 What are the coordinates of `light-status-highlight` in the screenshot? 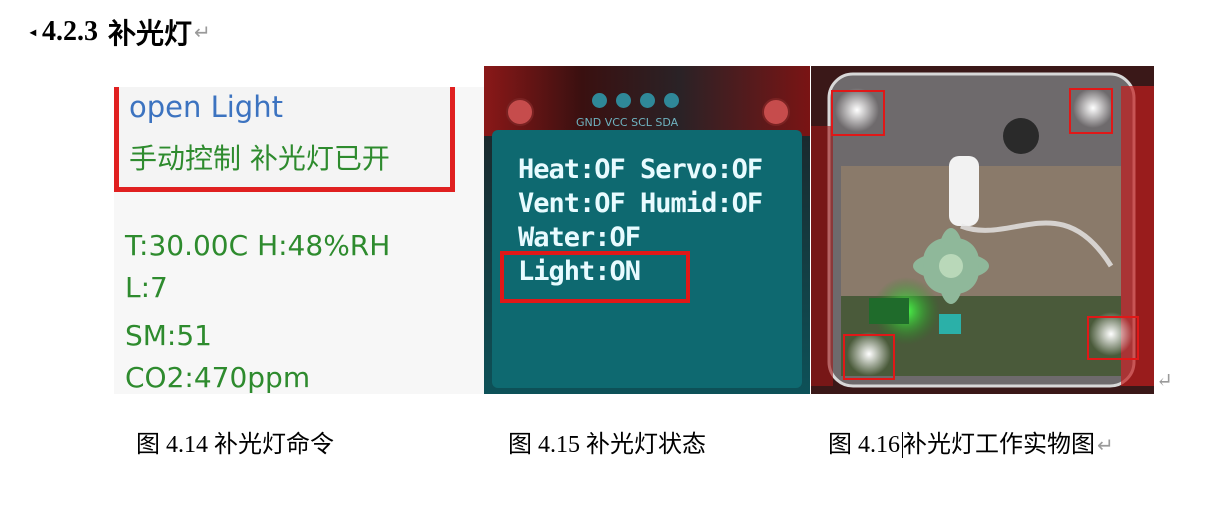 It's located at (595, 277).